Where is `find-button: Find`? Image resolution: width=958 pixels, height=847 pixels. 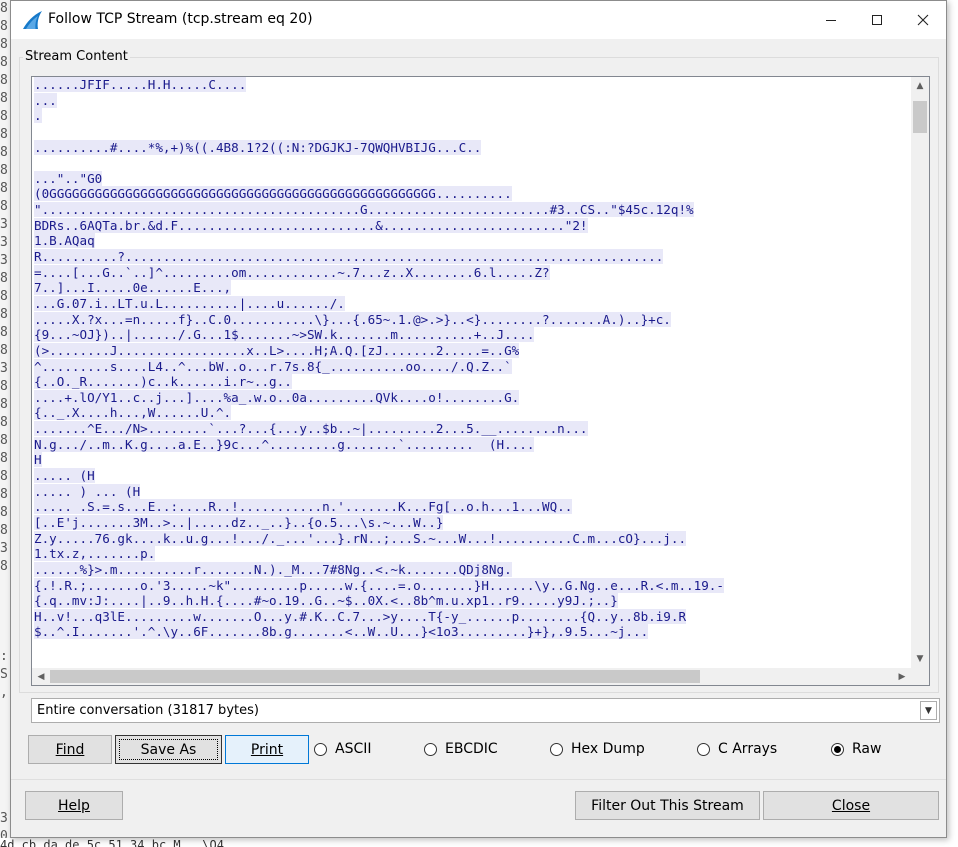 find-button: Find is located at coordinates (70, 749).